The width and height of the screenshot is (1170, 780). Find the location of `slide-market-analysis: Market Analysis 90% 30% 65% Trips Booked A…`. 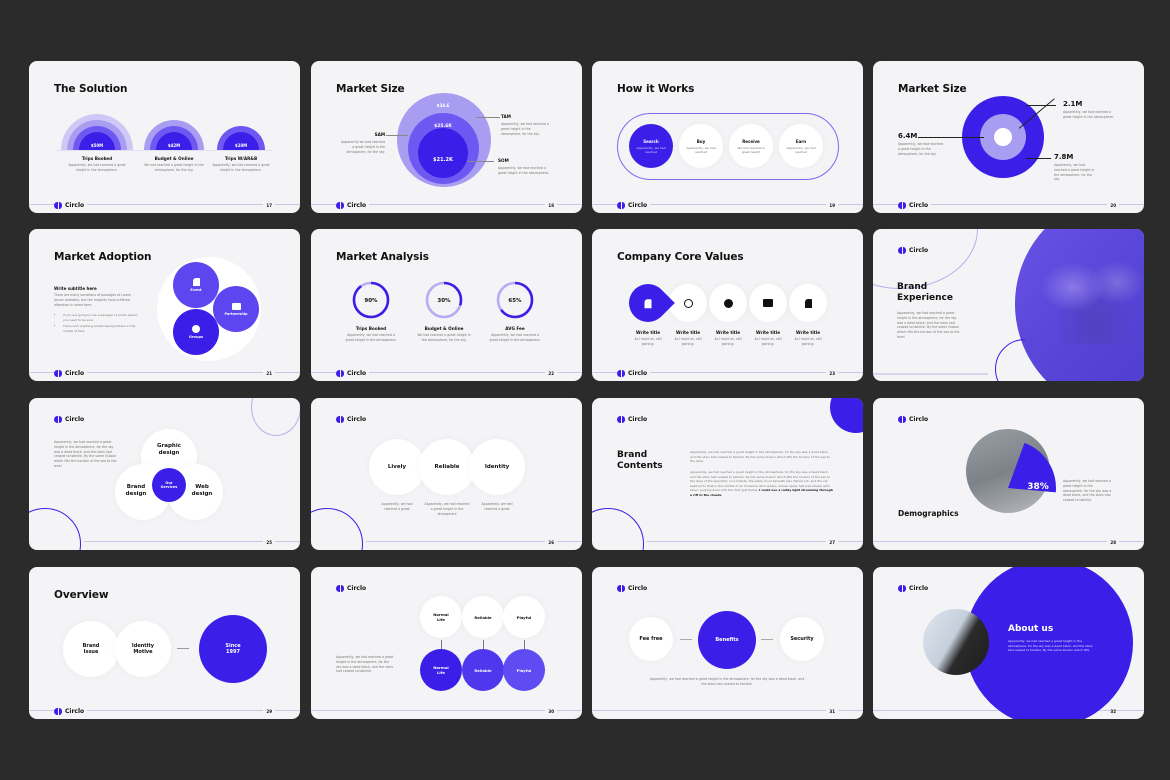

slide-market-analysis: Market Analysis 90% 30% 65% Trips Booked A… is located at coordinates (446, 305).